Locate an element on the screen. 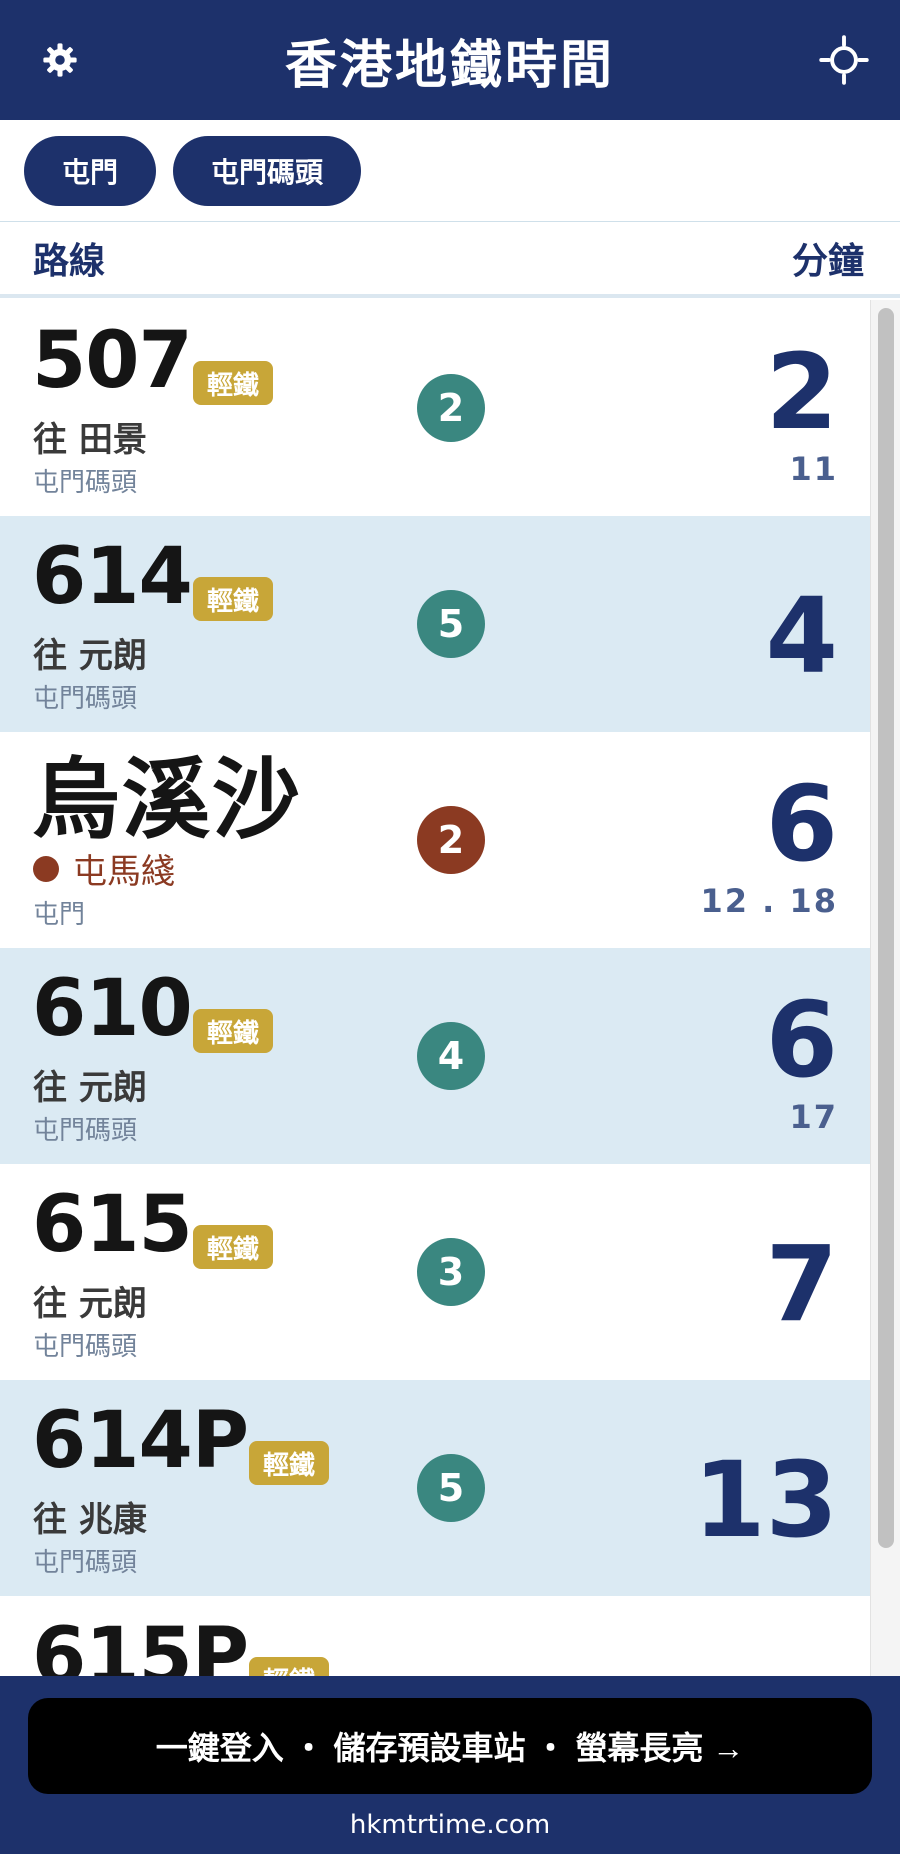 The height and width of the screenshot is (1854, 900). route-number: 614P is located at coordinates (140, 1441).